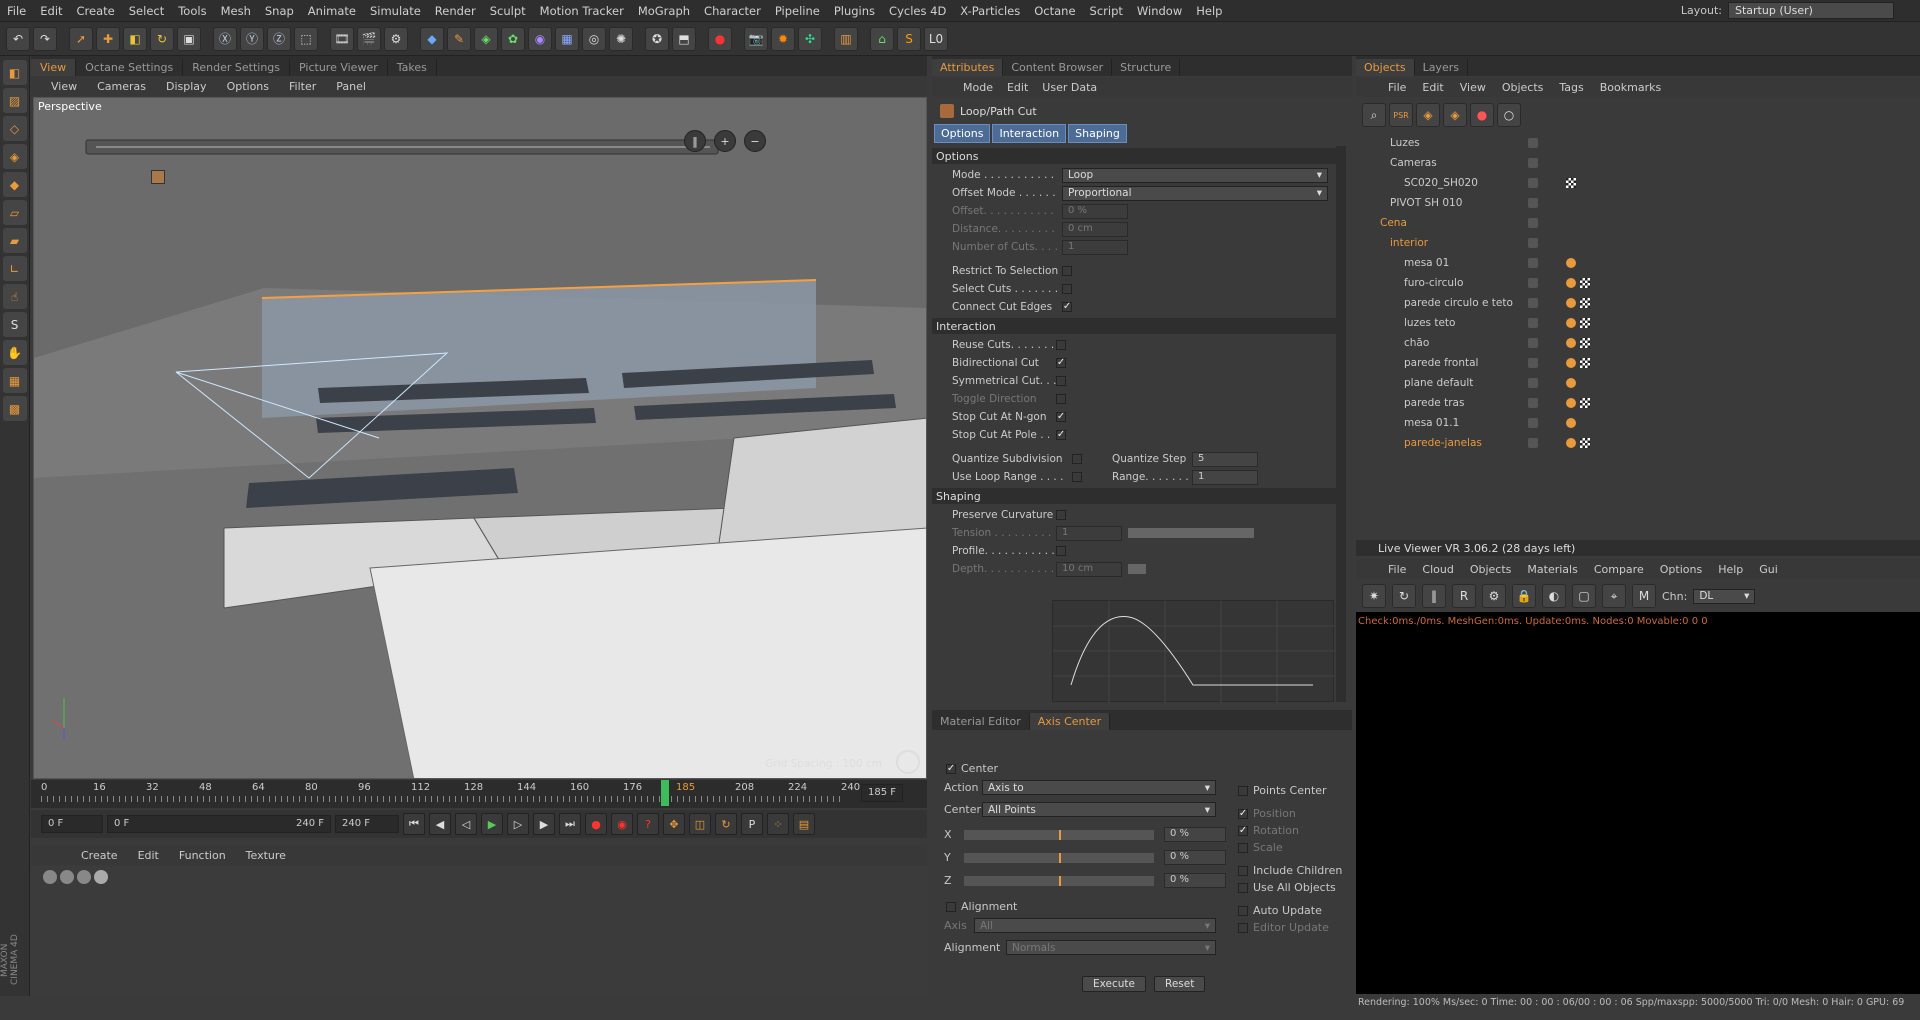  Describe the element at coordinates (1059, 880) in the screenshot. I see `z-slider` at that location.